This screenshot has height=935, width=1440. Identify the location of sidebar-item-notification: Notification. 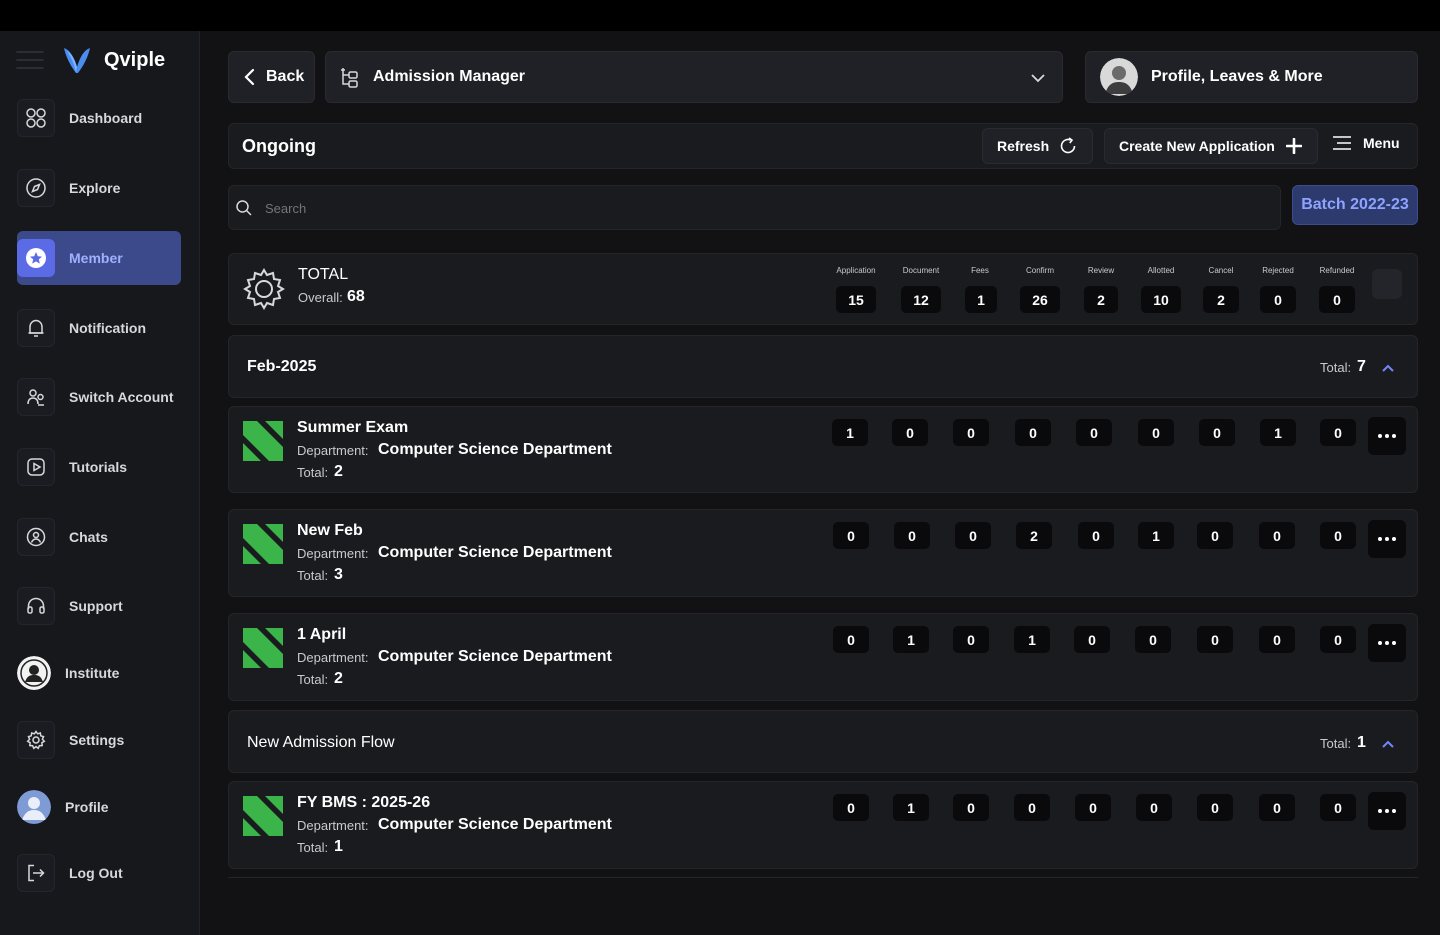
(99, 328).